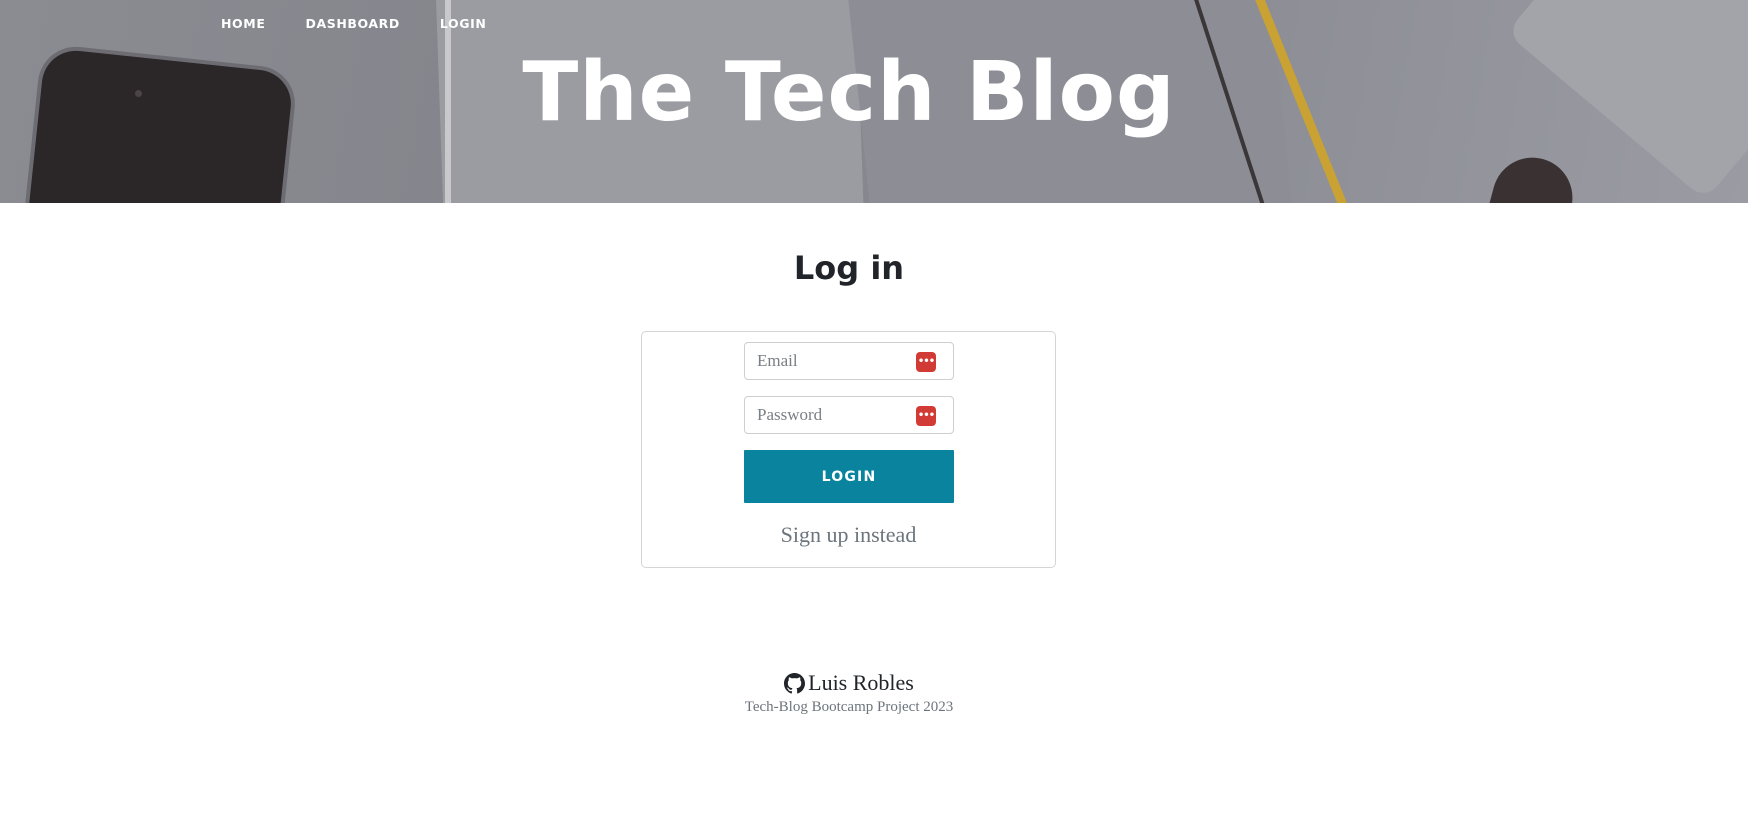 The image size is (1748, 813). What do you see at coordinates (795, 682) in the screenshot?
I see `github-icon` at bounding box center [795, 682].